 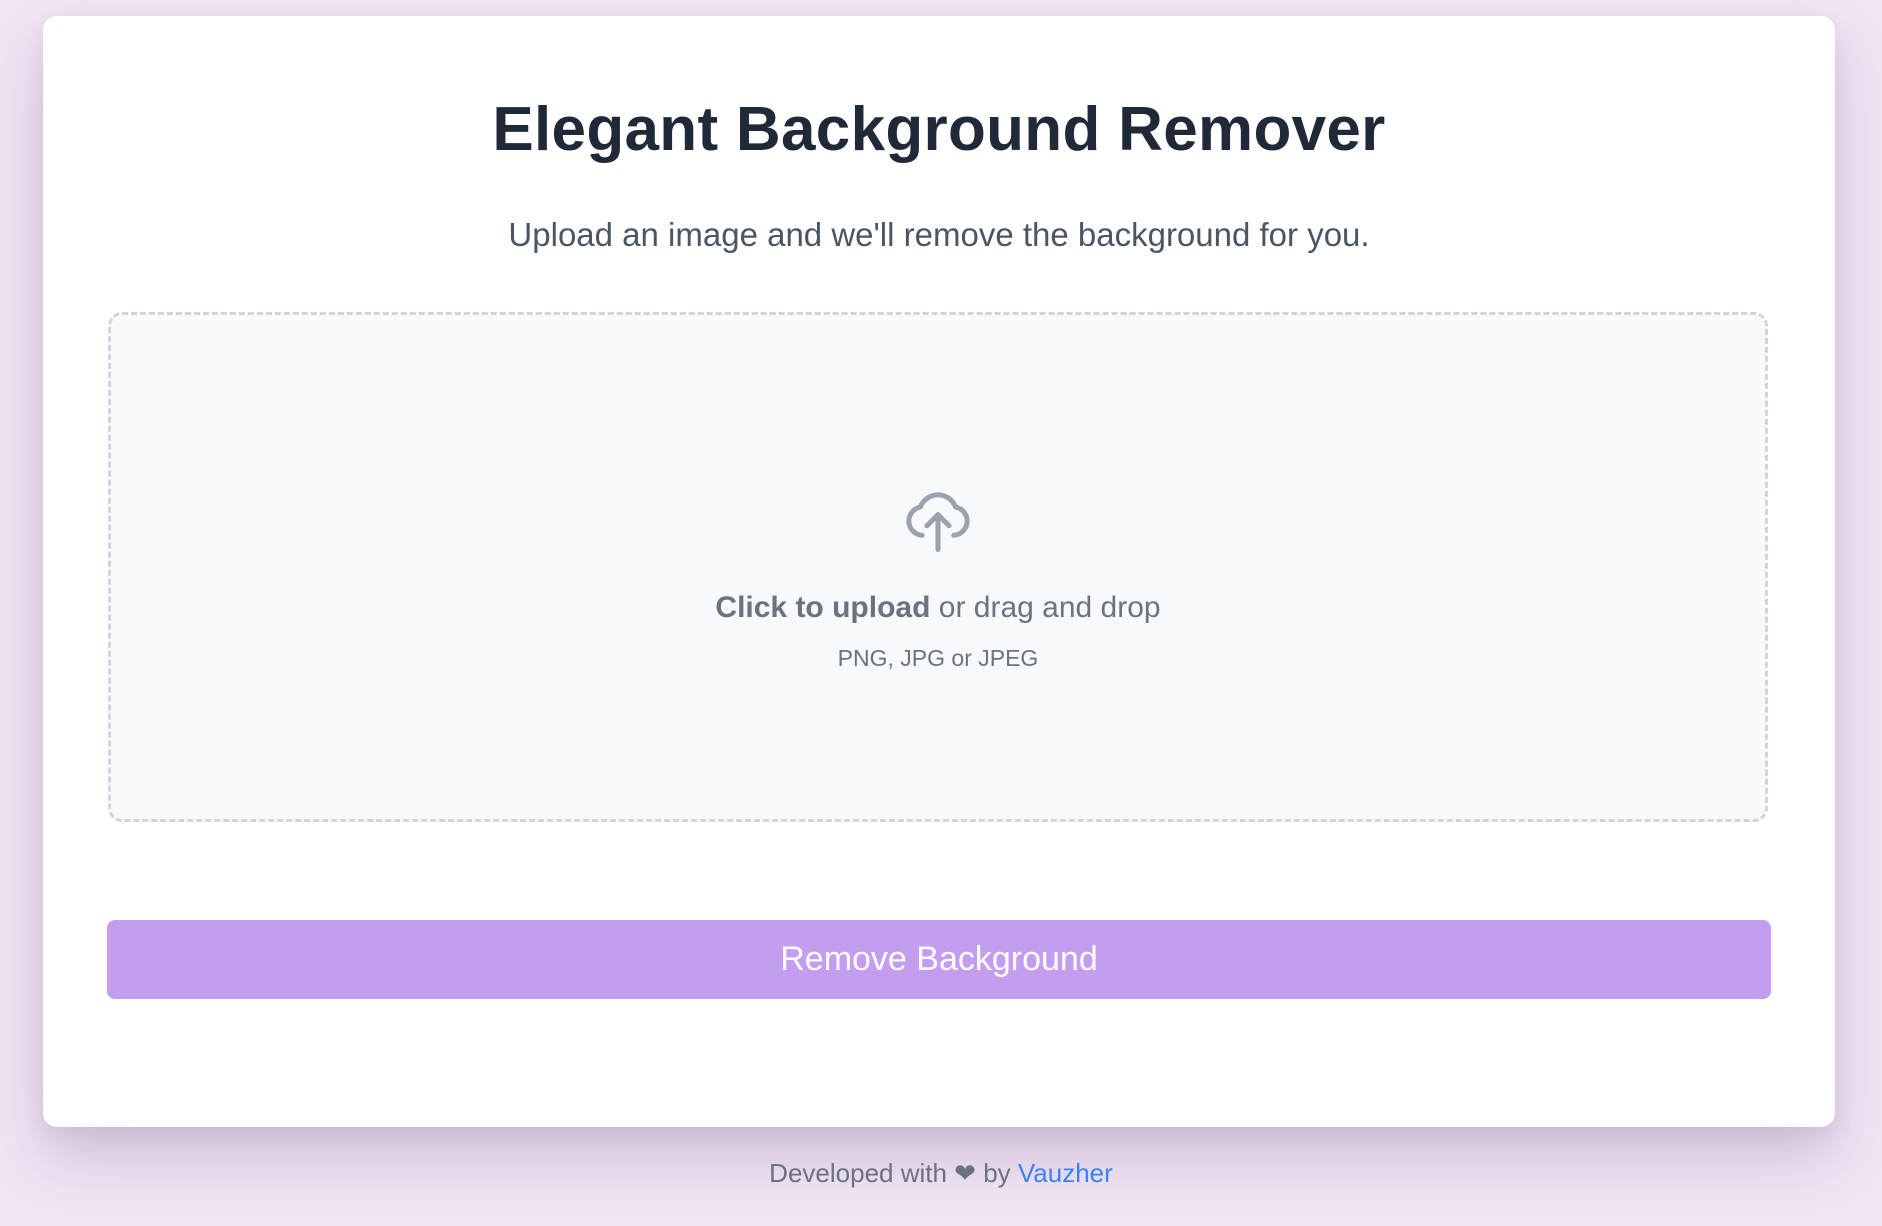 I want to click on upload-instructions: Click to upload or drag and drop, so click(x=938, y=608).